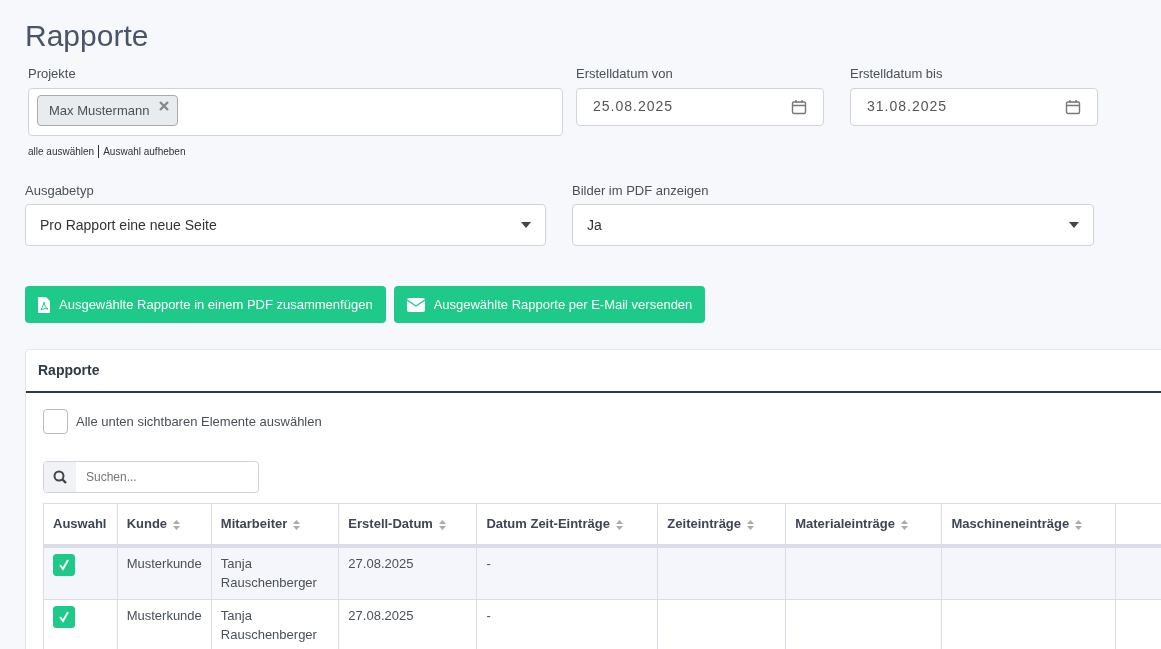 The image size is (1161, 649). What do you see at coordinates (61, 151) in the screenshot?
I see `select-link: alle auswählen` at bounding box center [61, 151].